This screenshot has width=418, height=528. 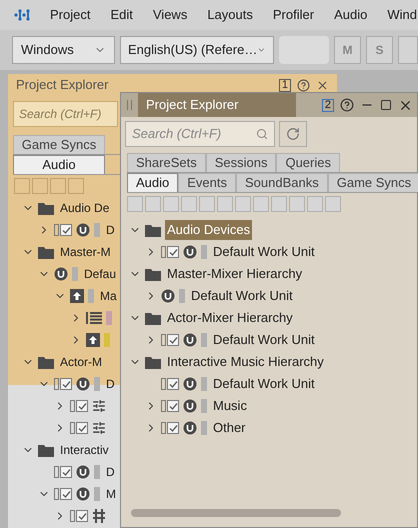 What do you see at coordinates (230, 15) in the screenshot?
I see `menu-item: Layouts` at bounding box center [230, 15].